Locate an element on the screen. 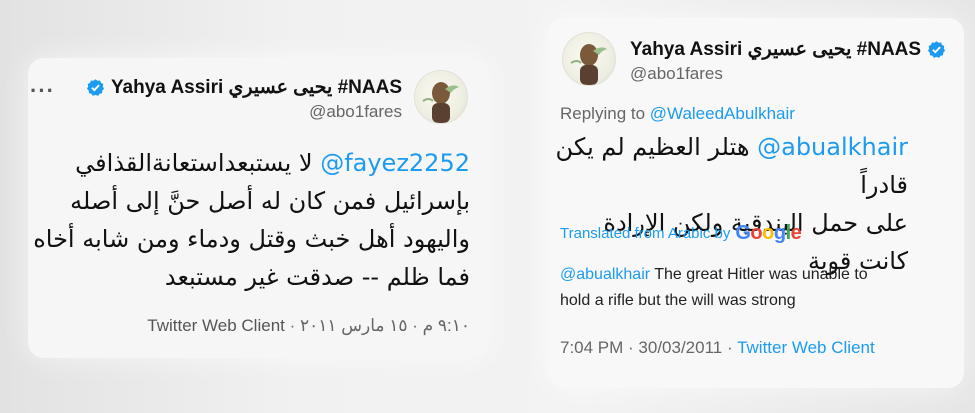  left-avatar is located at coordinates (441, 97).